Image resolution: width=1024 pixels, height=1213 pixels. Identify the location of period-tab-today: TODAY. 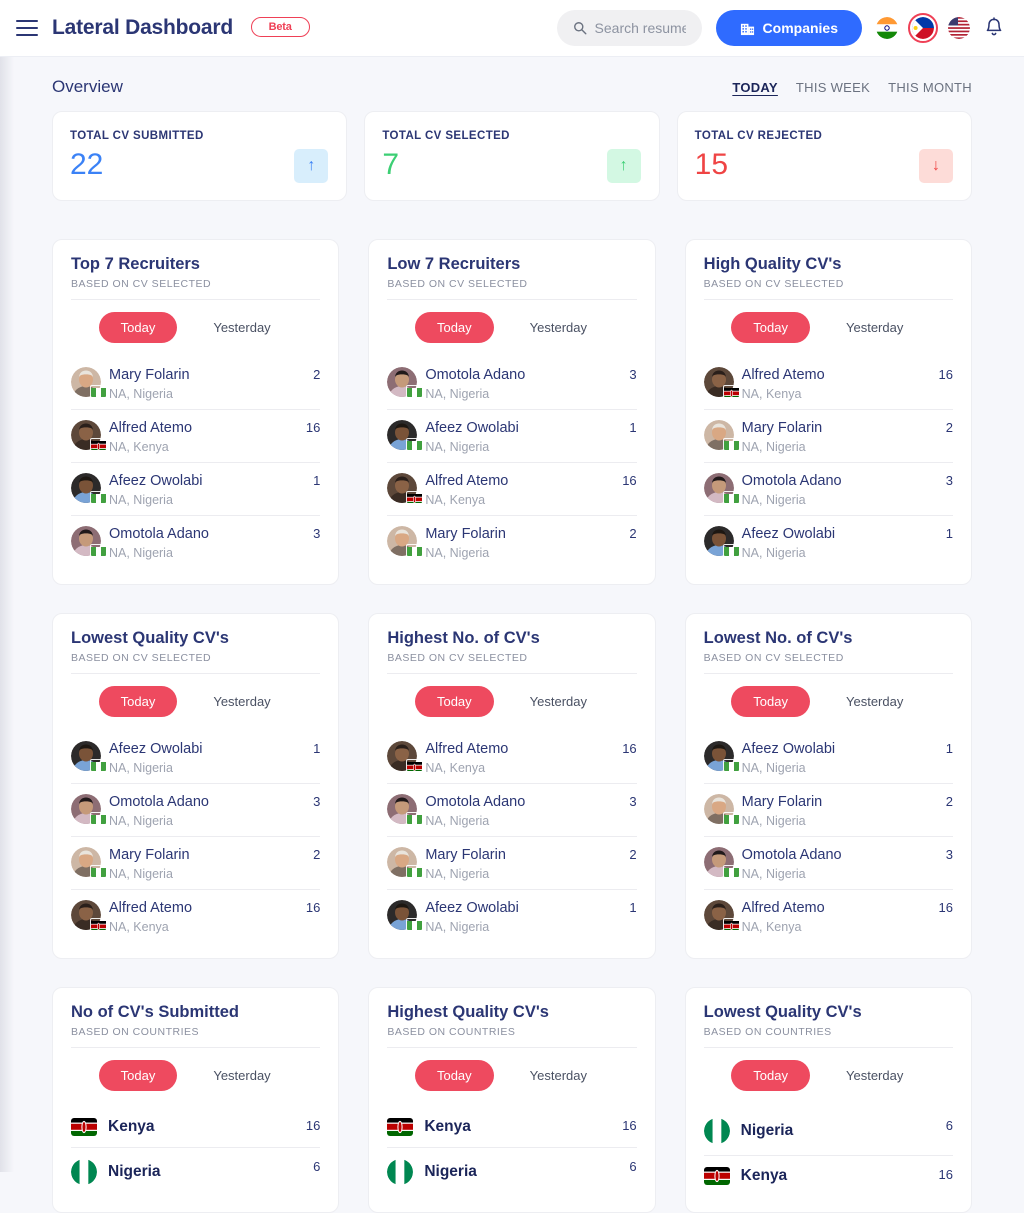
(755, 87).